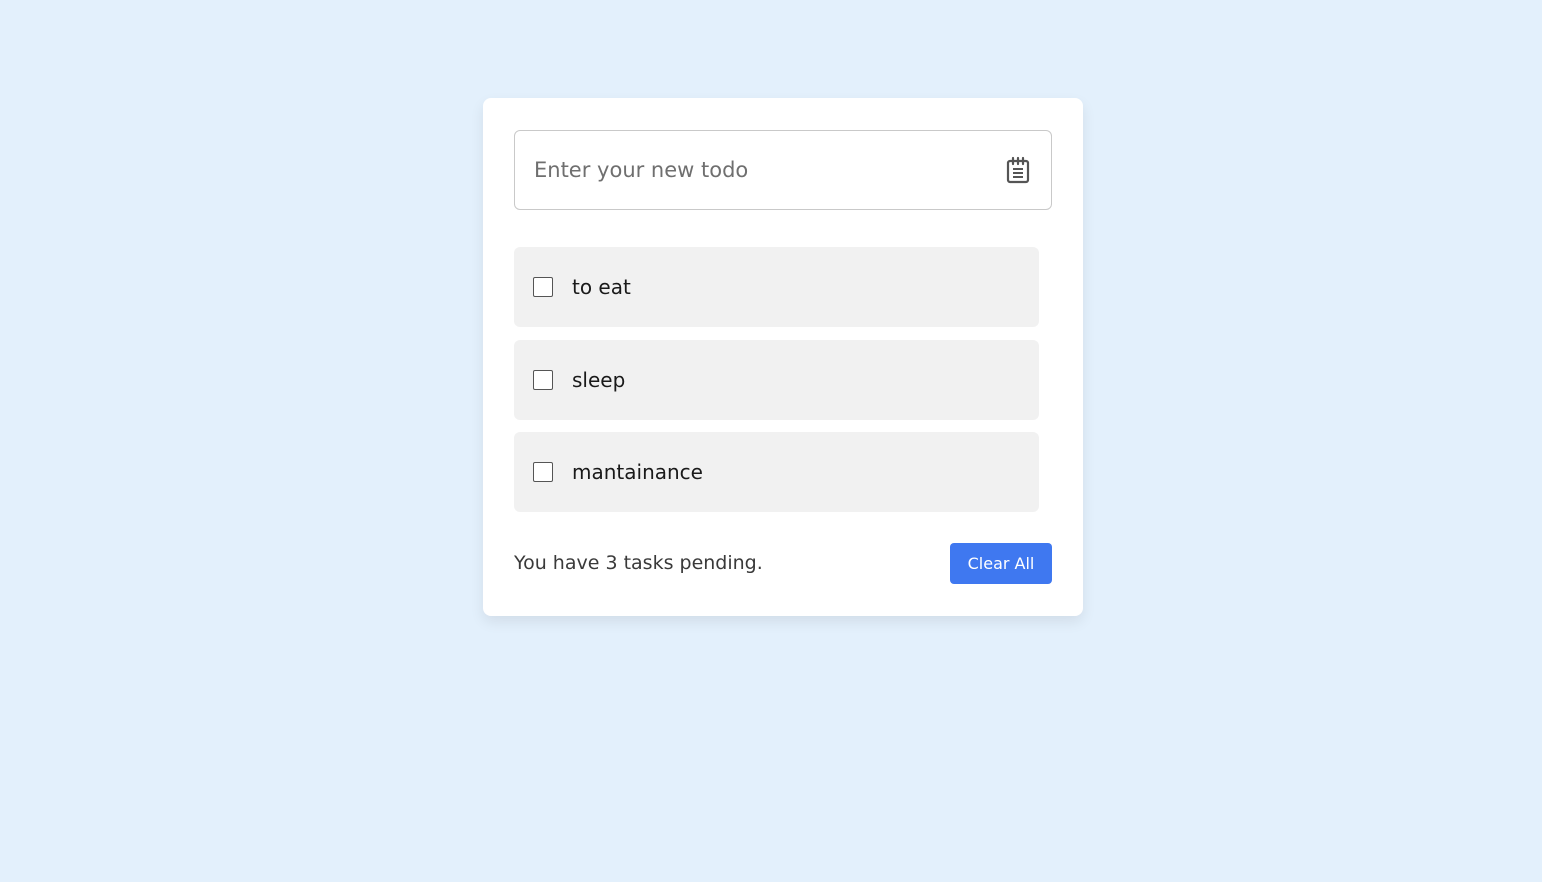 The image size is (1542, 882). What do you see at coordinates (1018, 170) in the screenshot?
I see `notepad-icon` at bounding box center [1018, 170].